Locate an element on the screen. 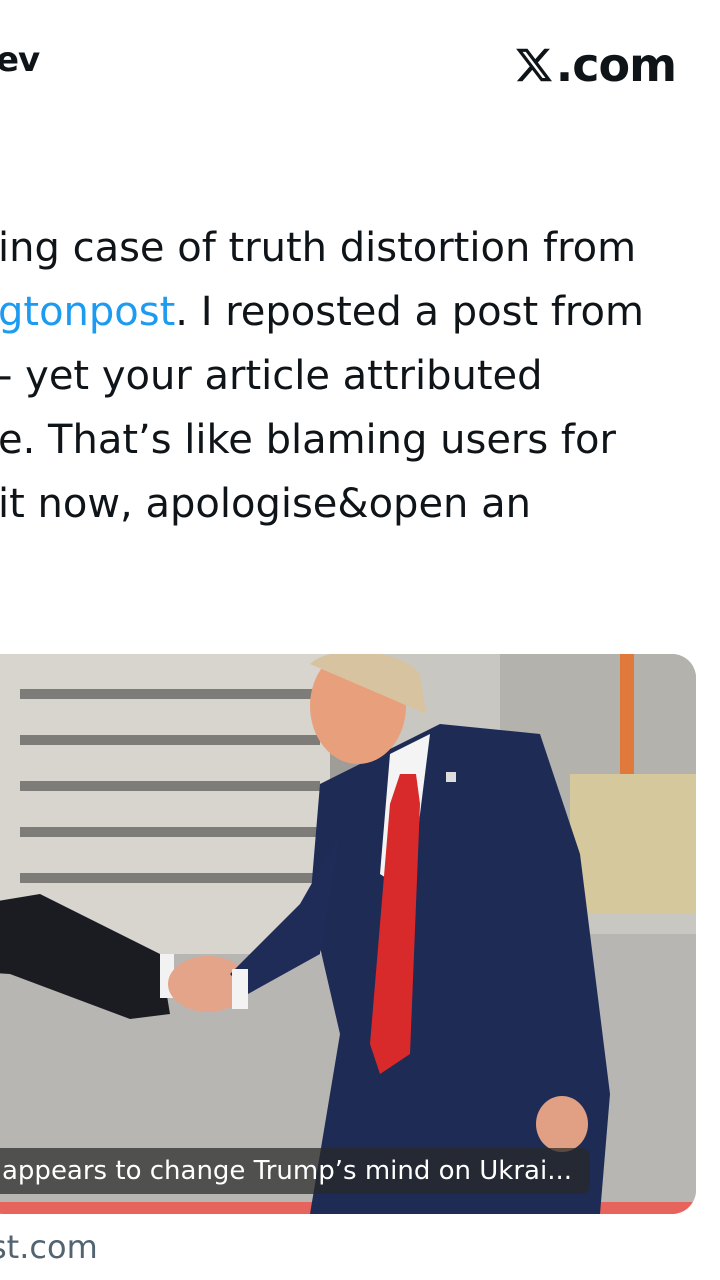 Image resolution: width=720 pixels, height=1280 pixels. tweet-line-text: . I reposted a post from is located at coordinates (409, 312).